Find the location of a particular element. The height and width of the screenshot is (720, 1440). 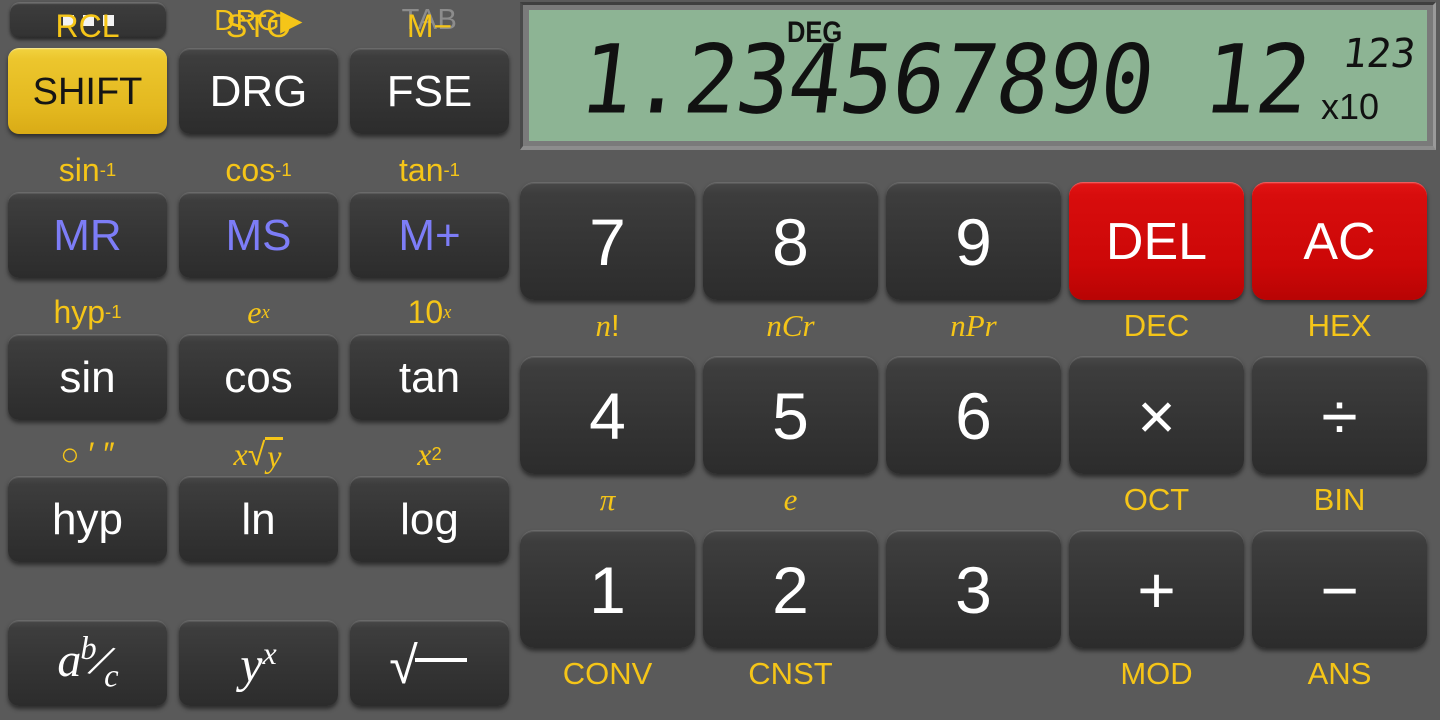

key-label: FSE is located at coordinates (429, 91).